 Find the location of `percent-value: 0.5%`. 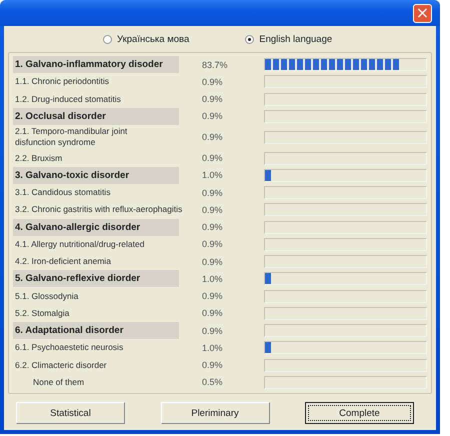

percent-value: 0.5% is located at coordinates (212, 382).